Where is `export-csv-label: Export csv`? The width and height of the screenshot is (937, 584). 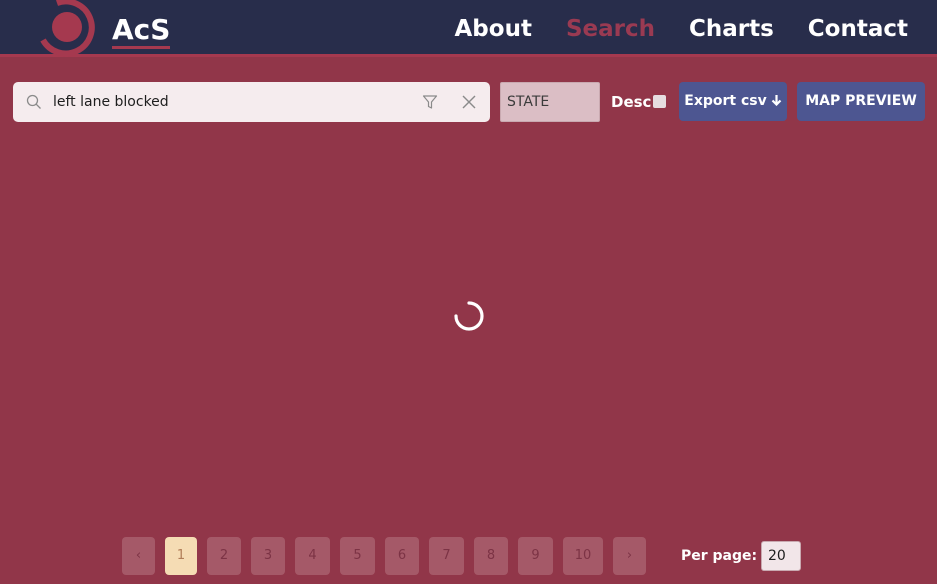
export-csv-label: Export csv is located at coordinates (725, 101).